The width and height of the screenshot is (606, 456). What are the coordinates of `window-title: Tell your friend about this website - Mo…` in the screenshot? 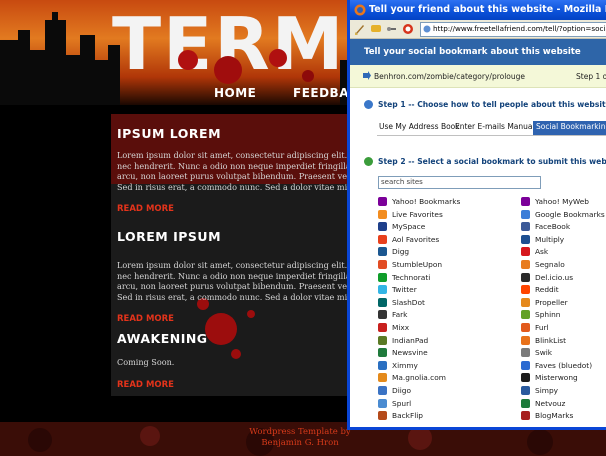 It's located at (487, 9).